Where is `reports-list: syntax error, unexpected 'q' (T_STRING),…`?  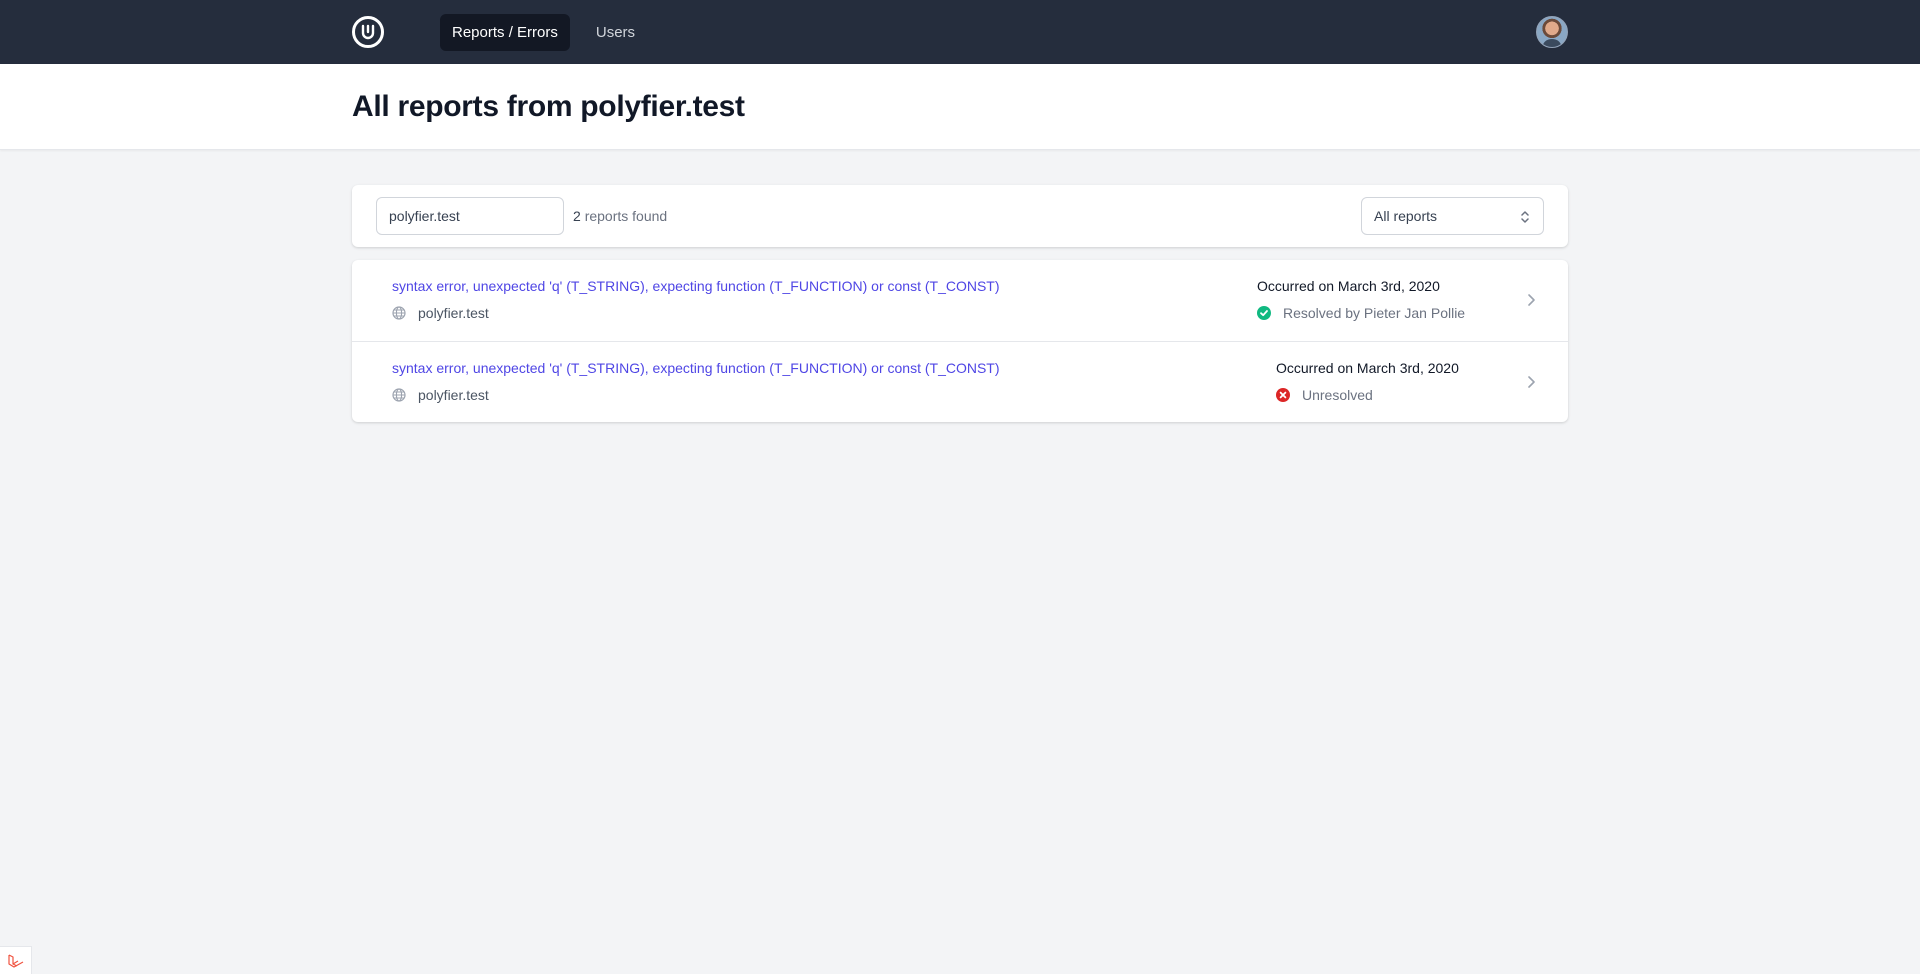 reports-list: syntax error, unexpected 'q' (T_STRING),… is located at coordinates (960, 341).